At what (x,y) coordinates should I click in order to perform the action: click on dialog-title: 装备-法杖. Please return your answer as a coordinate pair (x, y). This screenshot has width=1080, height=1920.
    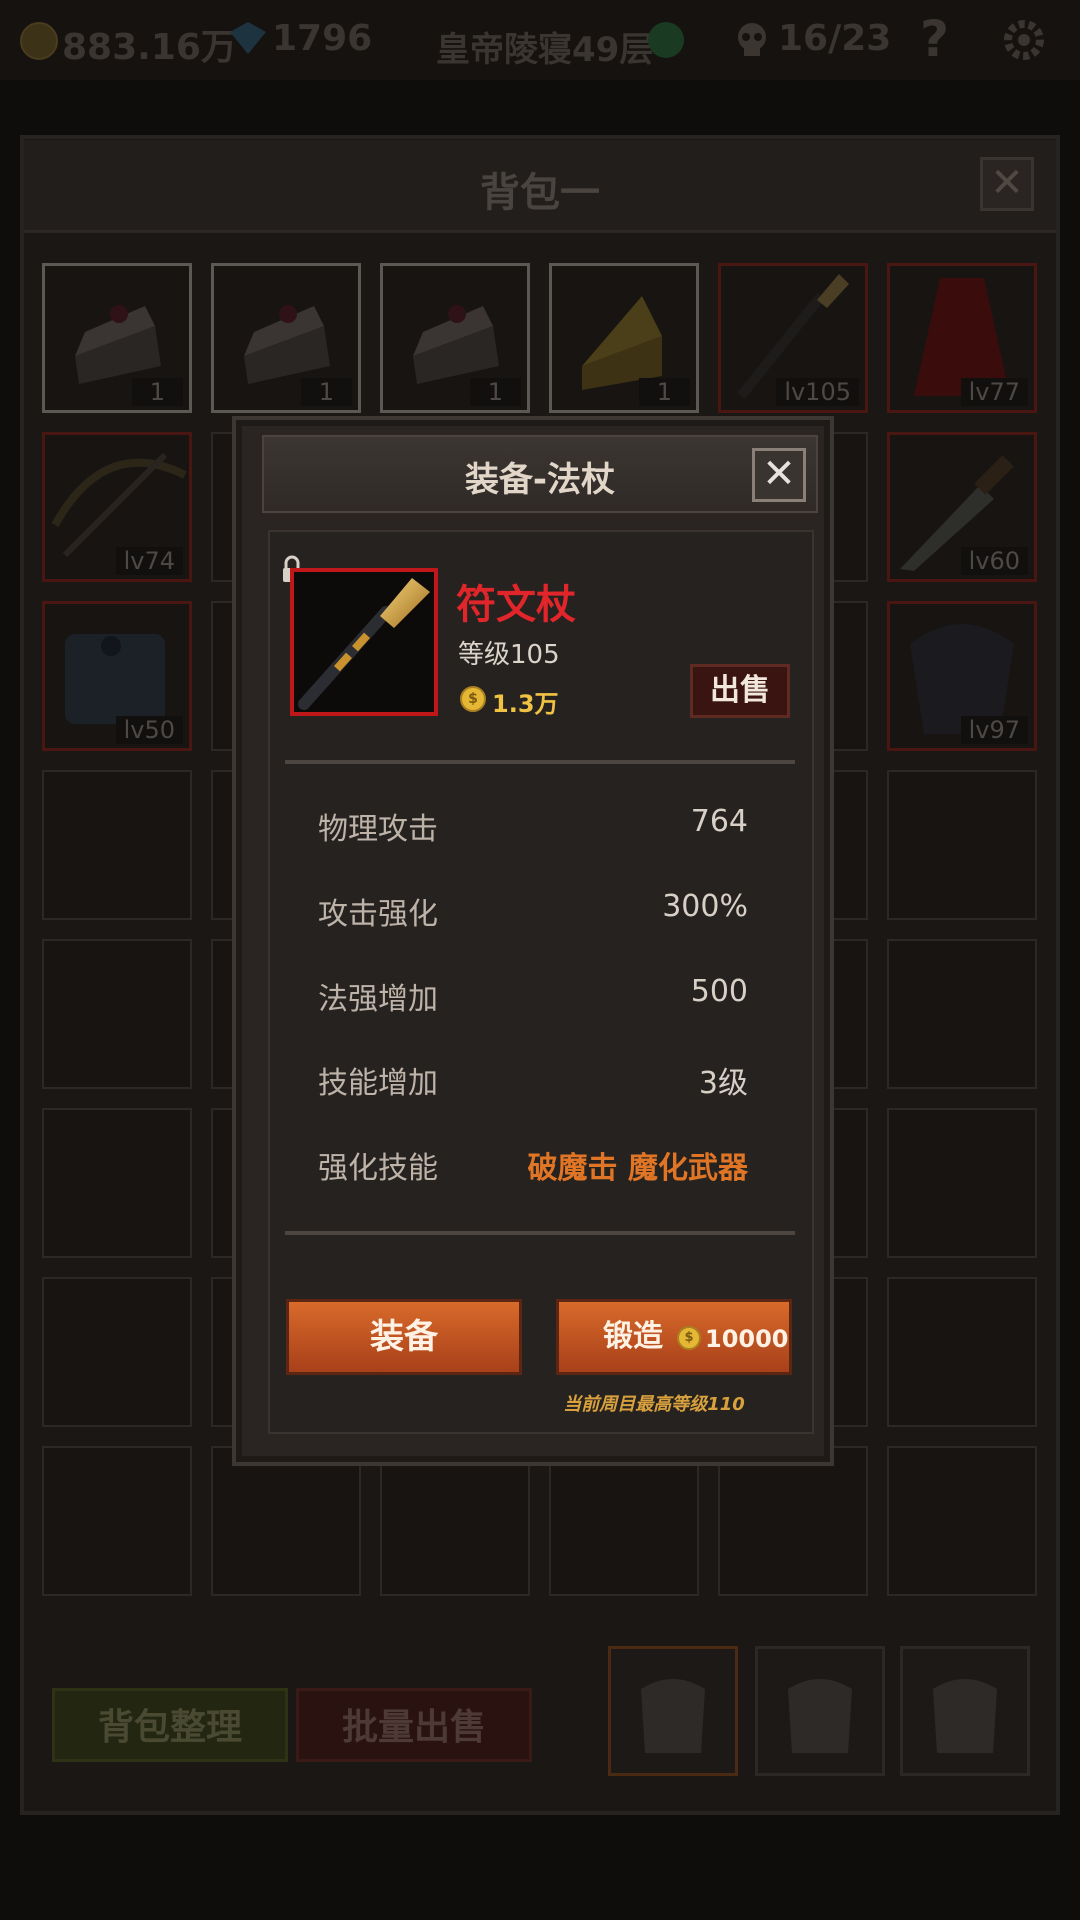
    Looking at the image, I should click on (540, 480).